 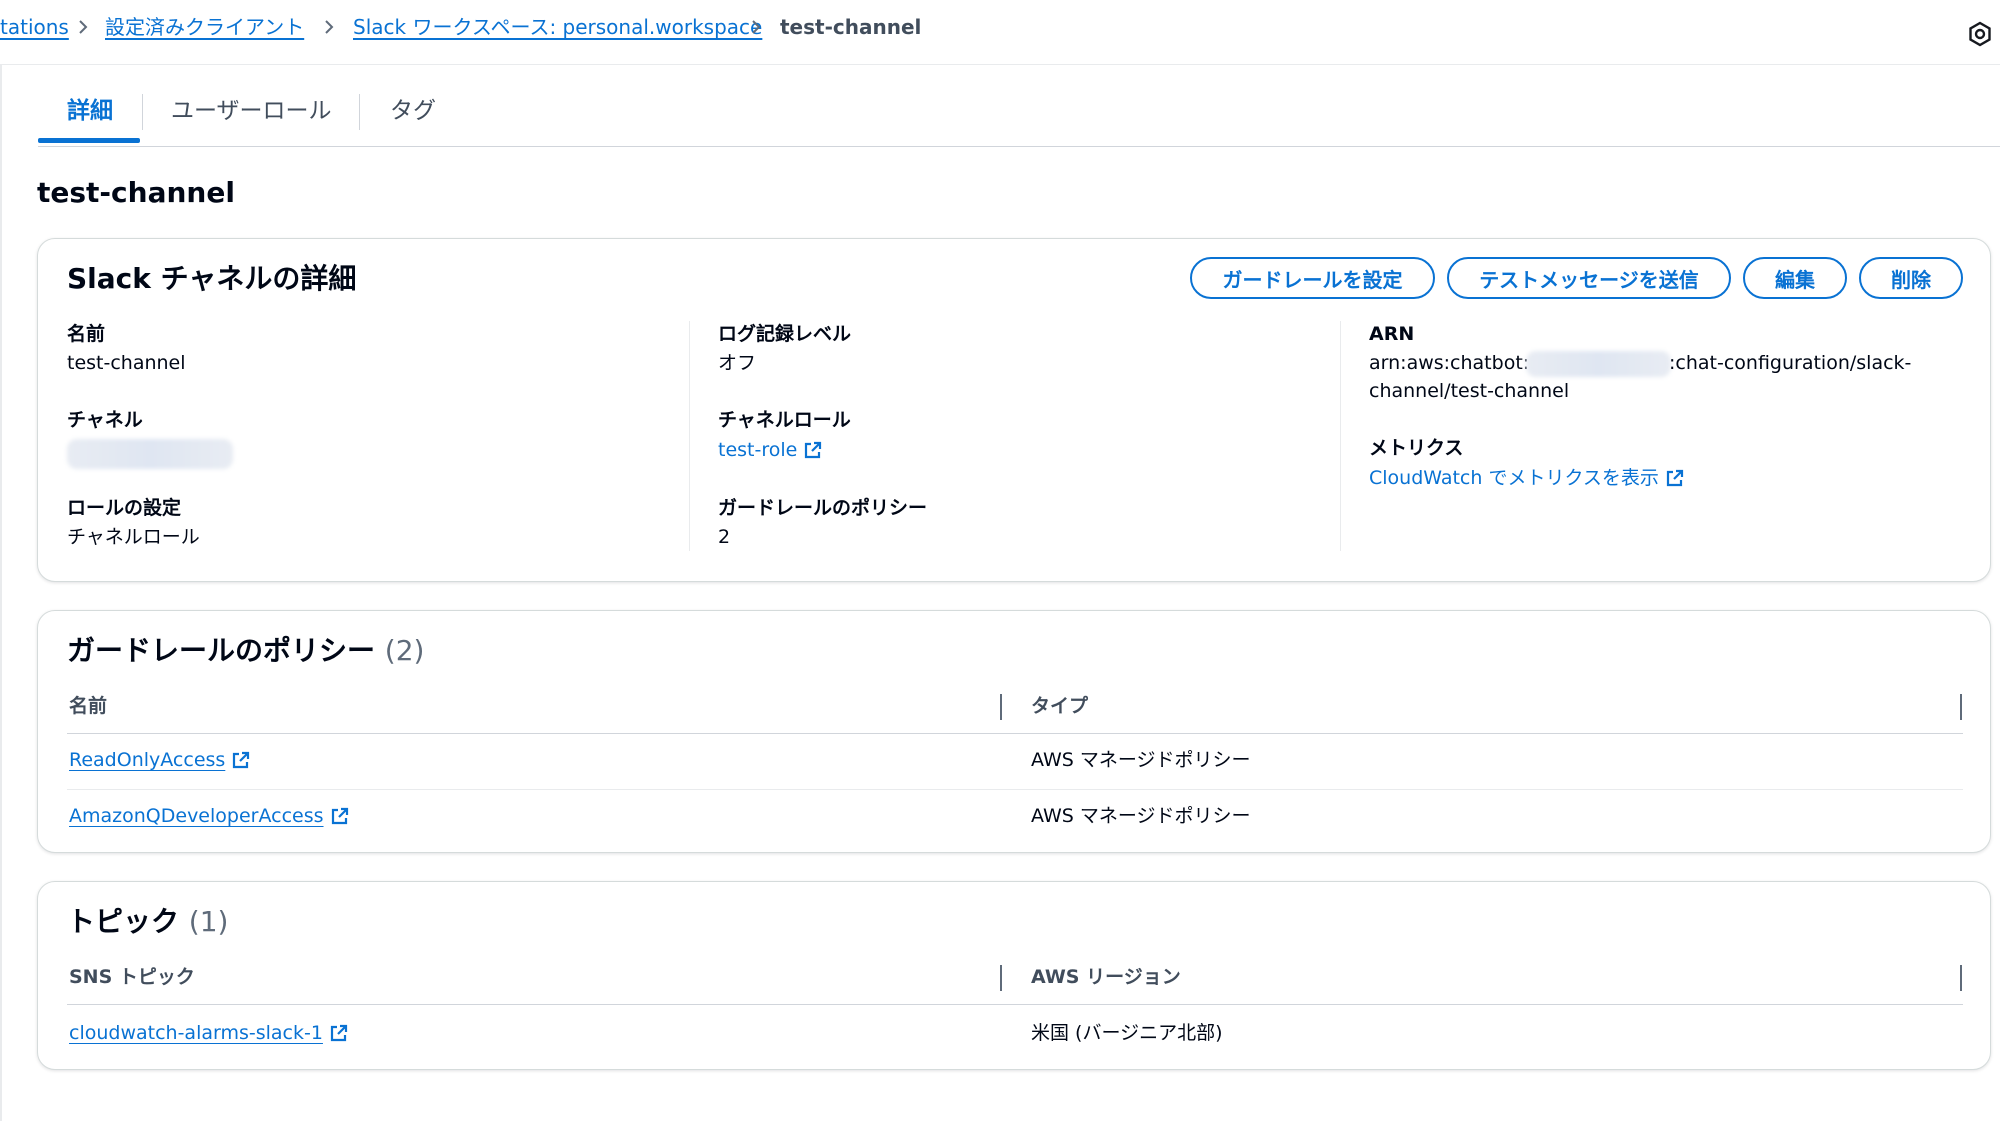 What do you see at coordinates (1127, 1033) in the screenshot?
I see `sns-topic-region: 米国 (バージニア北部)` at bounding box center [1127, 1033].